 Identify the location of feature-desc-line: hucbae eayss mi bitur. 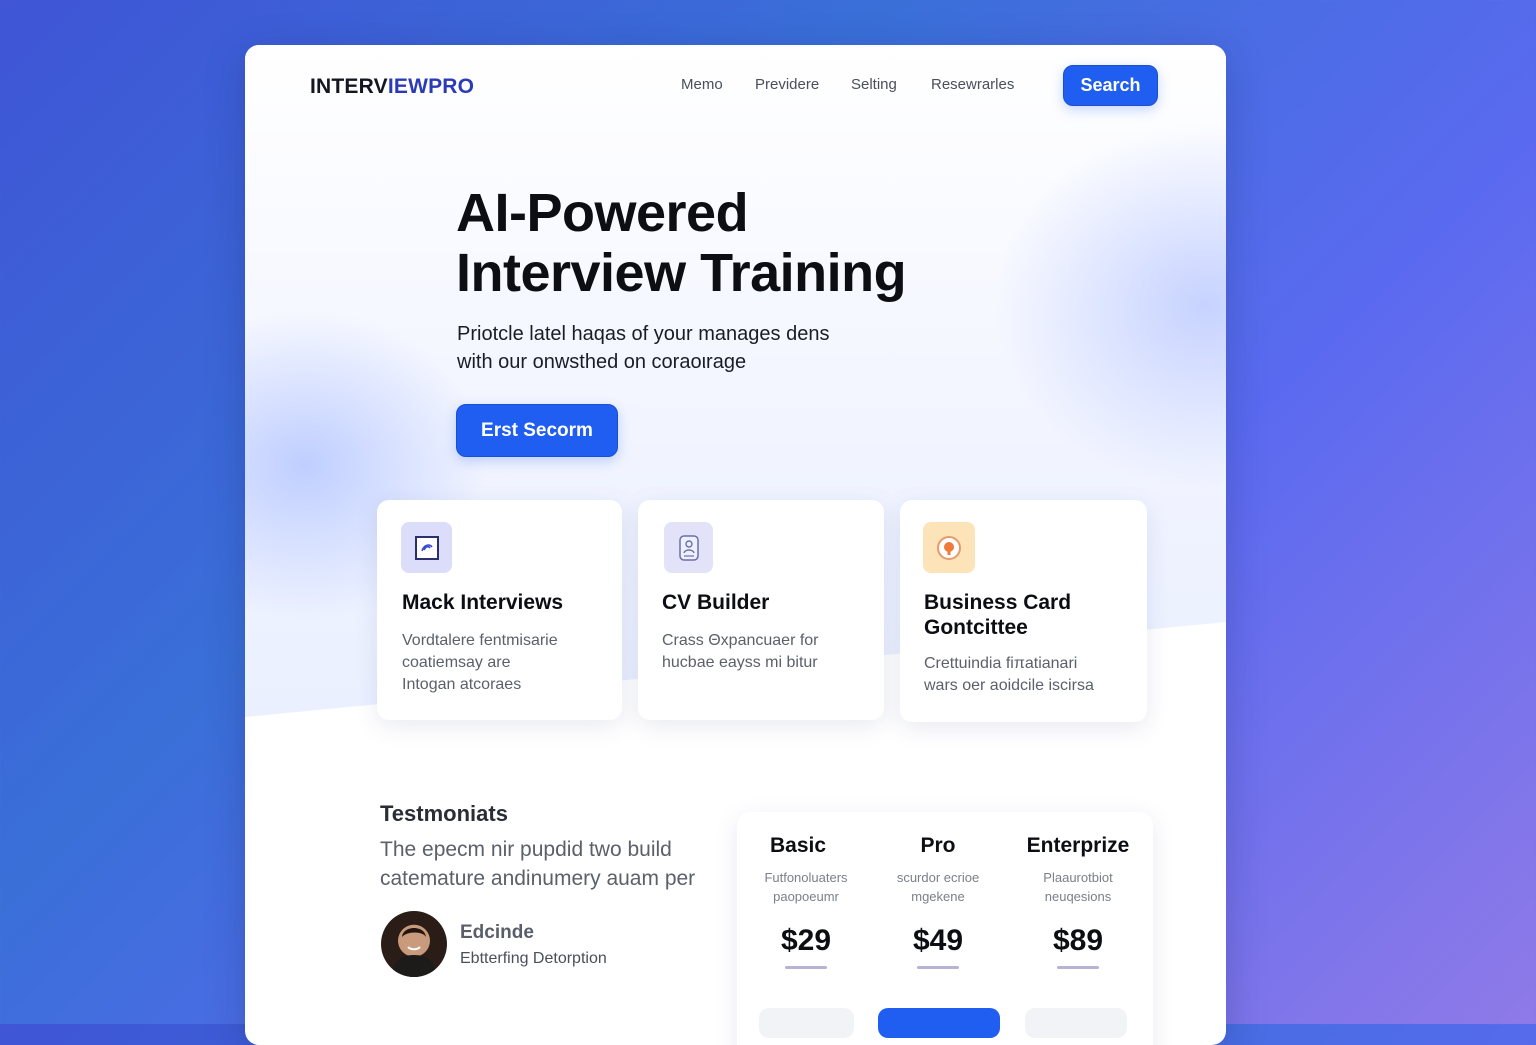
(740, 662).